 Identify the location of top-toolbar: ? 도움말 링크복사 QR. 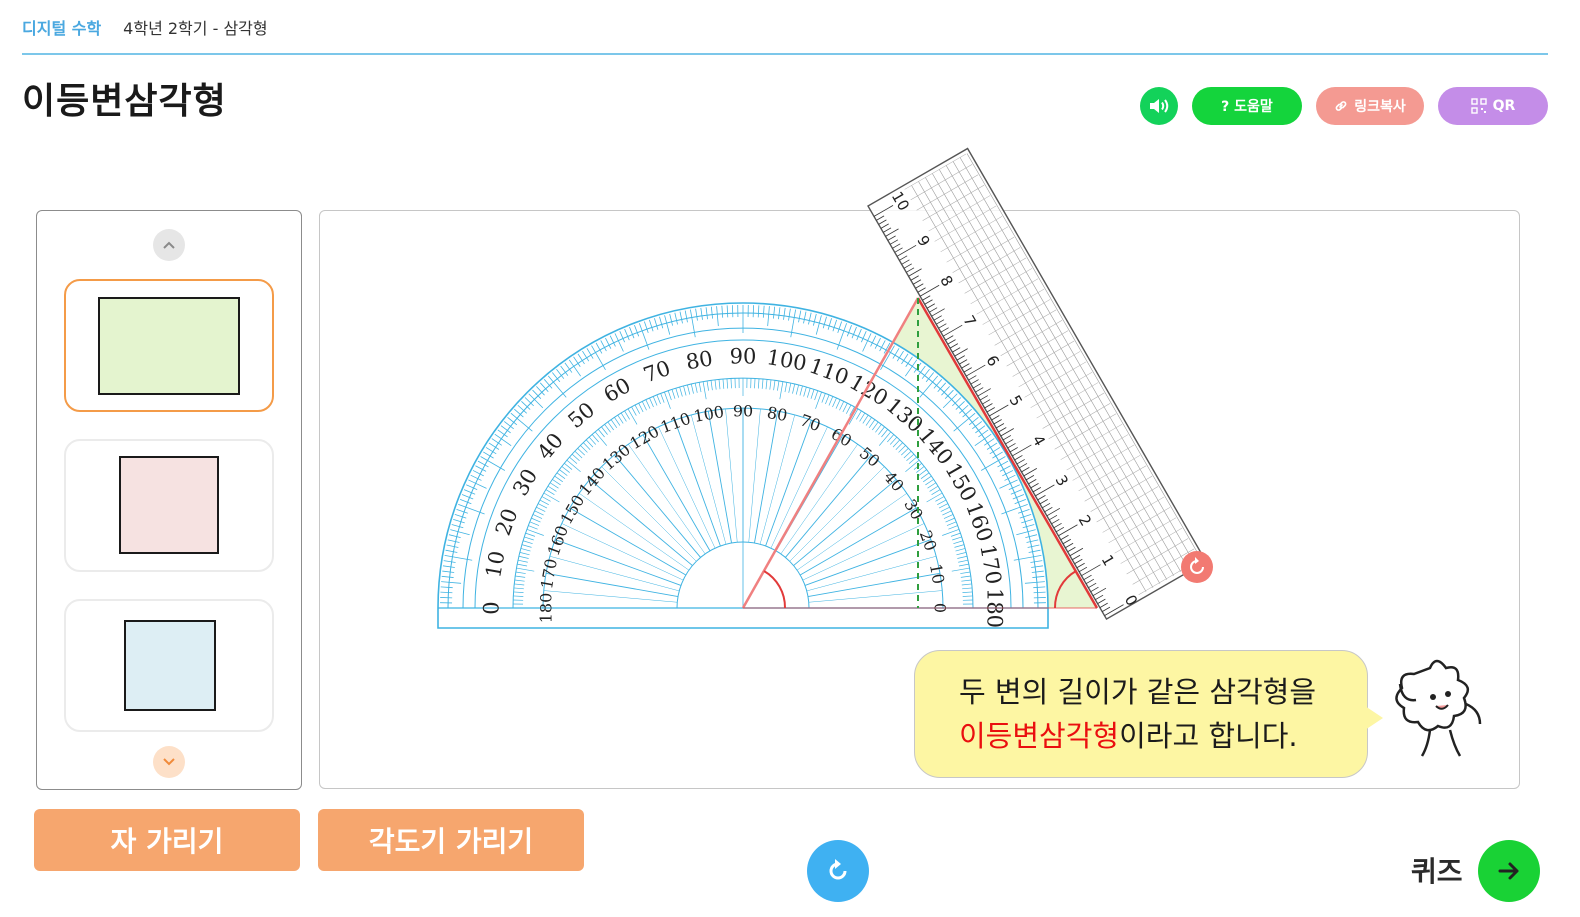
(1344, 106).